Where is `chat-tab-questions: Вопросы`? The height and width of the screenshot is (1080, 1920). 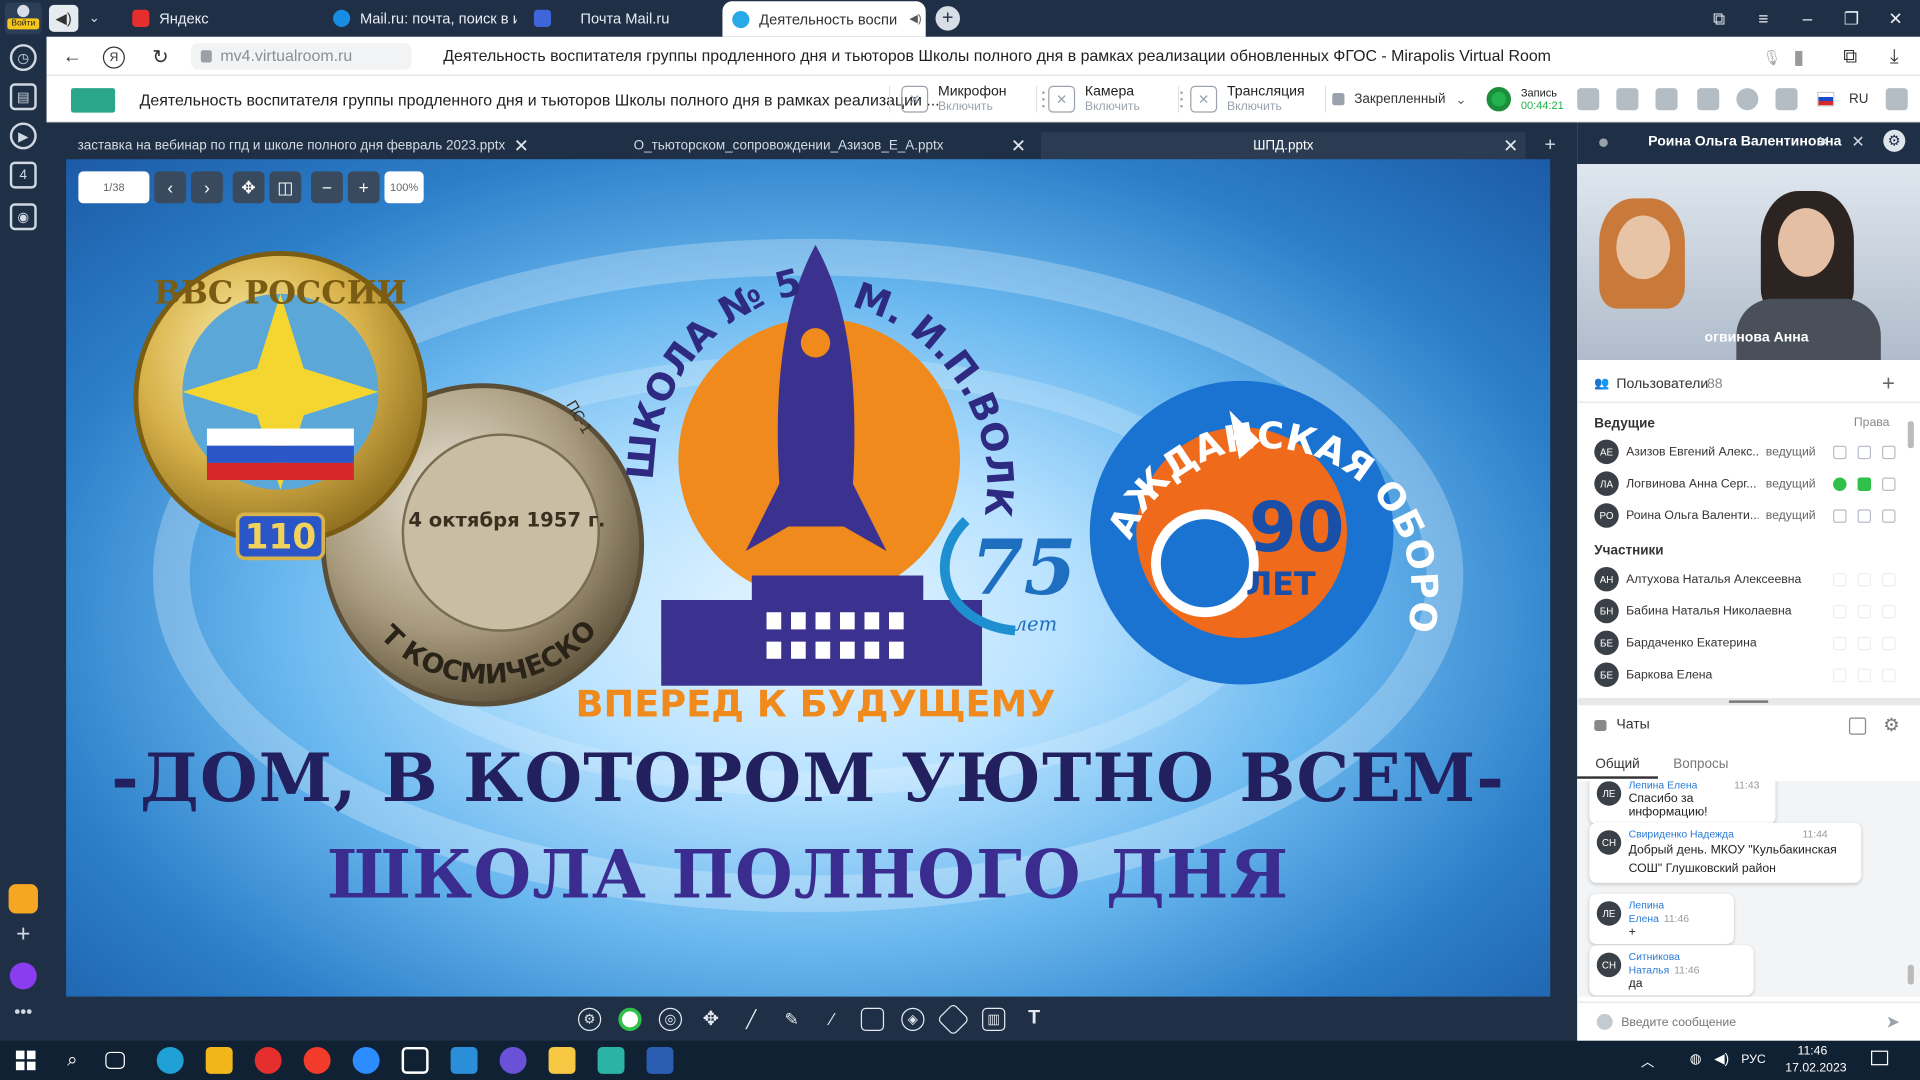 chat-tab-questions: Вопросы is located at coordinates (1701, 763).